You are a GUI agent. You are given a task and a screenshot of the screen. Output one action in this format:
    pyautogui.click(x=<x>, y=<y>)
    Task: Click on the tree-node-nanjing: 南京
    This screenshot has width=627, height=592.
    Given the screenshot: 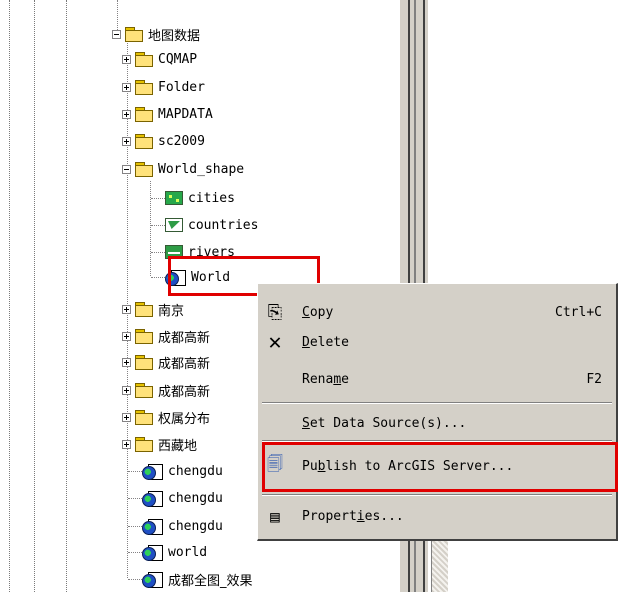 What is the action you would take?
    pyautogui.click(x=153, y=309)
    